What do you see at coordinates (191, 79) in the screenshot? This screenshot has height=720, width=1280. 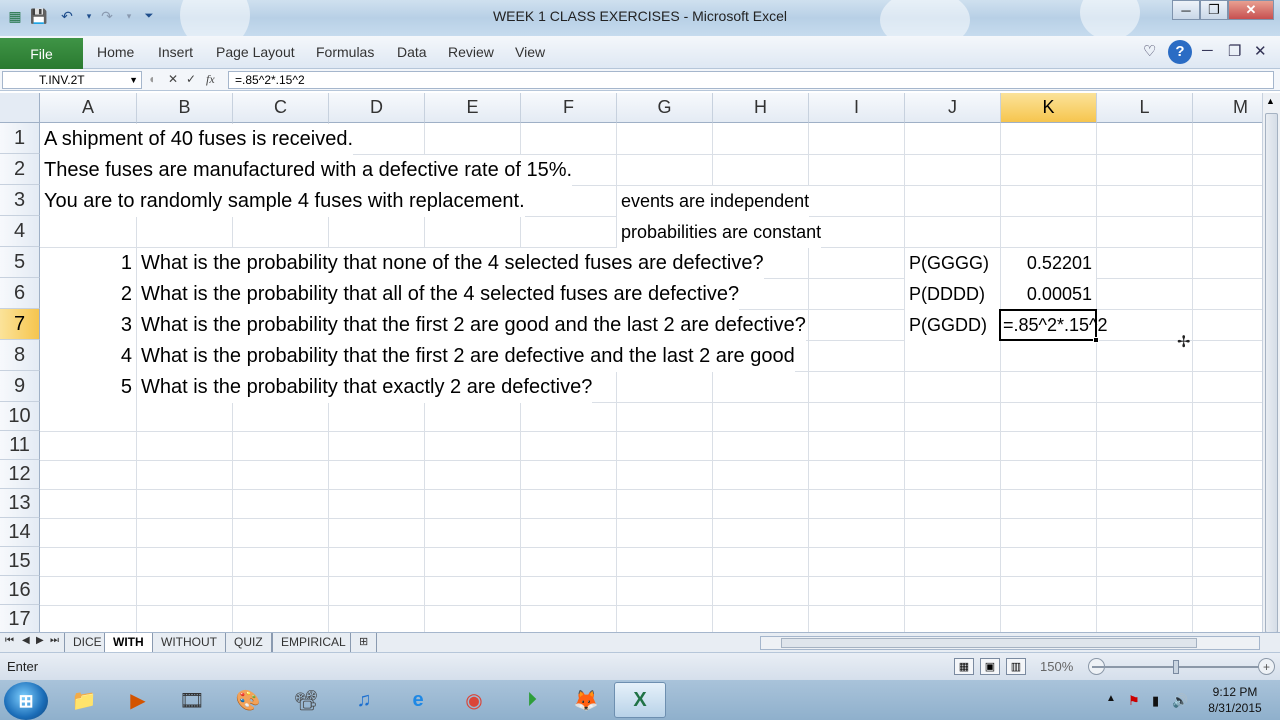 I see `enter-icon: ✓` at bounding box center [191, 79].